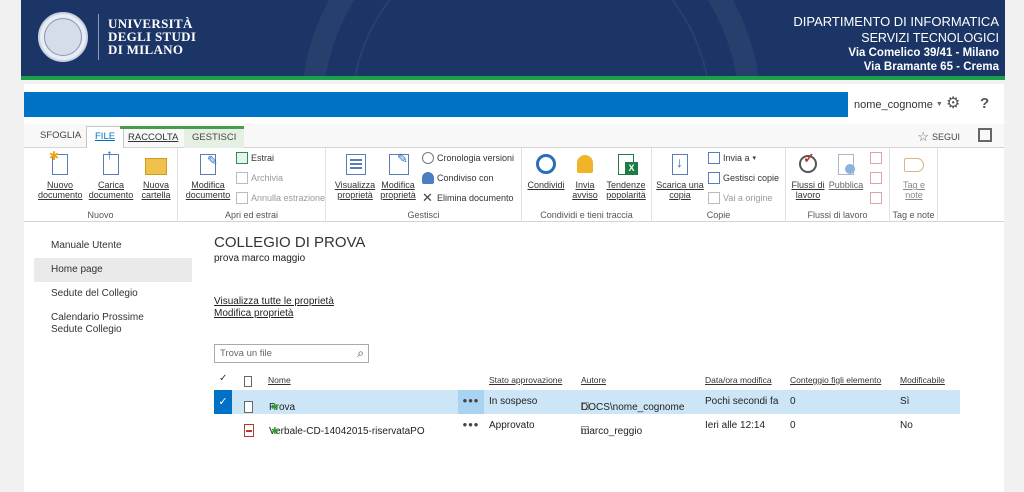 The width and height of the screenshot is (1024, 492). Describe the element at coordinates (428, 158) in the screenshot. I see `history-icon` at that location.